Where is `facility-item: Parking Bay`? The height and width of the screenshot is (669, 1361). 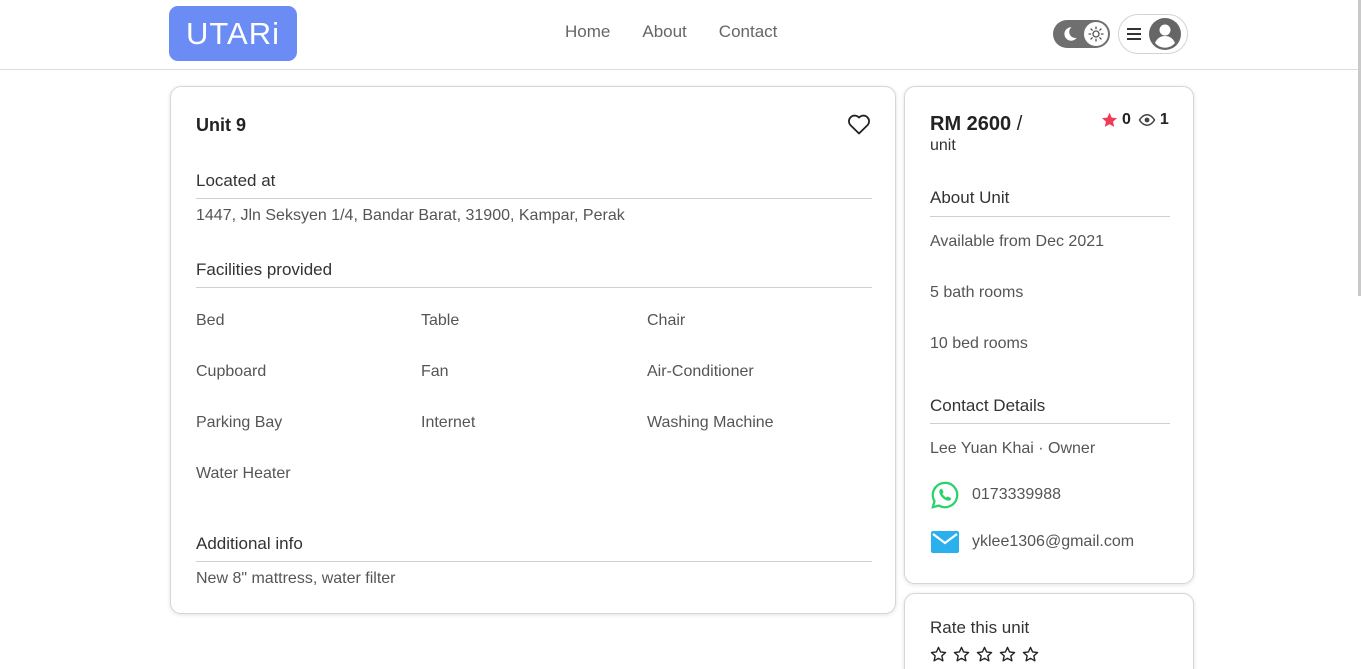
facility-item: Parking Bay is located at coordinates (239, 422).